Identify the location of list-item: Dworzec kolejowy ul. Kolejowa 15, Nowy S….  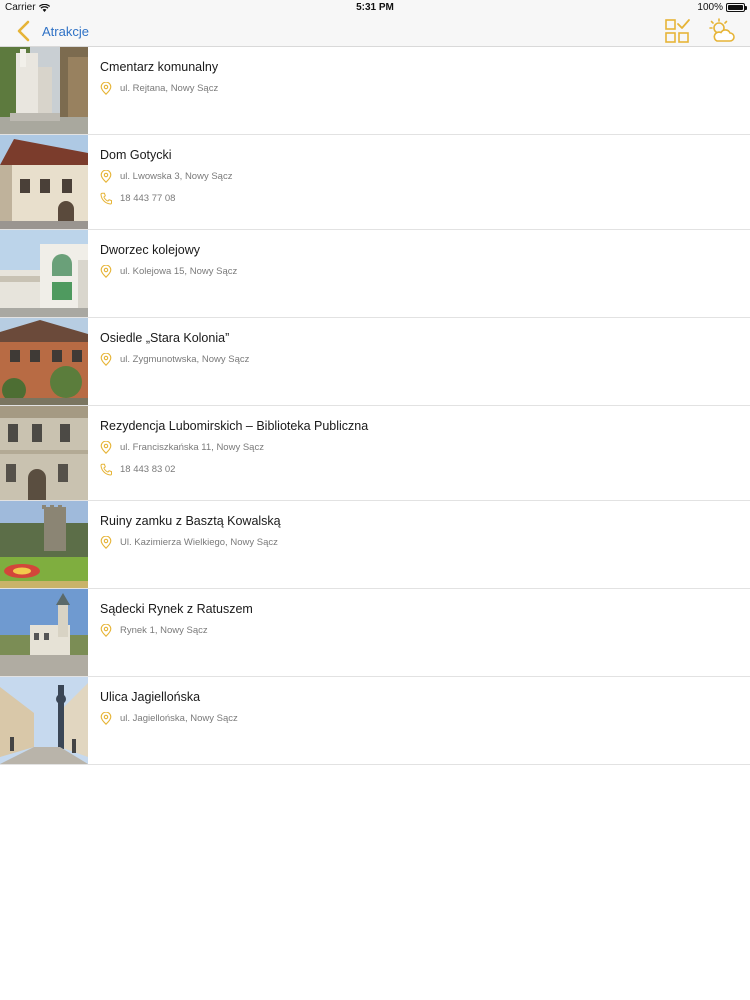
(375, 274).